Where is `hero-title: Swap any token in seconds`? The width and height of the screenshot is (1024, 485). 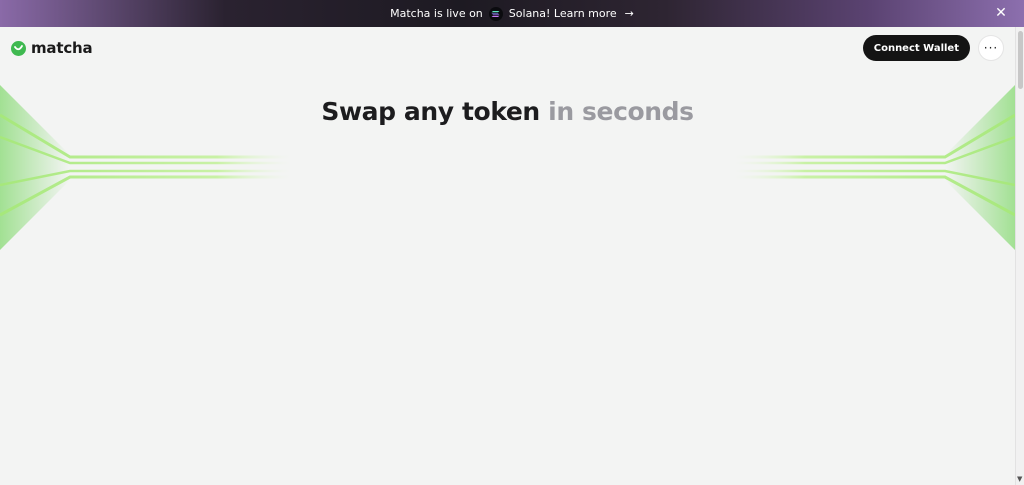
hero-title: Swap any token in seconds is located at coordinates (507, 111).